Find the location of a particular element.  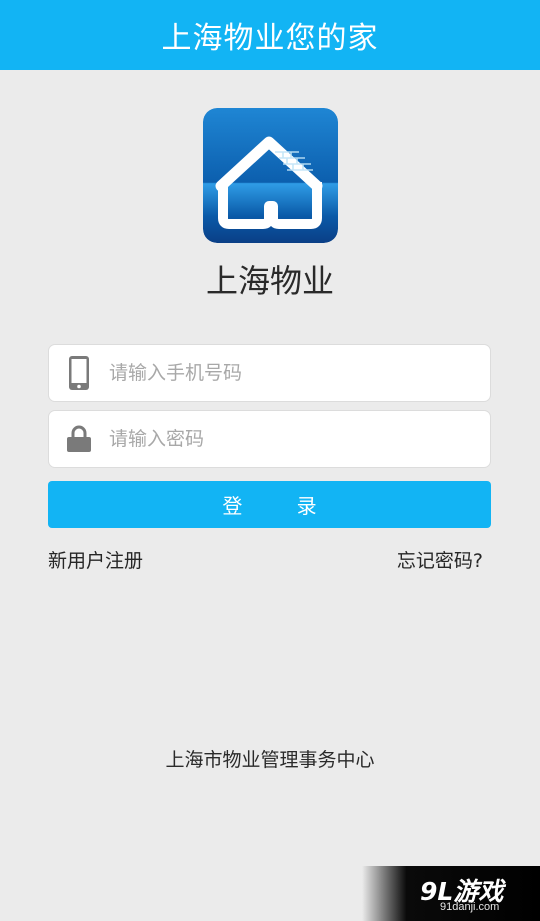

register-link: 新用户注册 is located at coordinates (95, 559).